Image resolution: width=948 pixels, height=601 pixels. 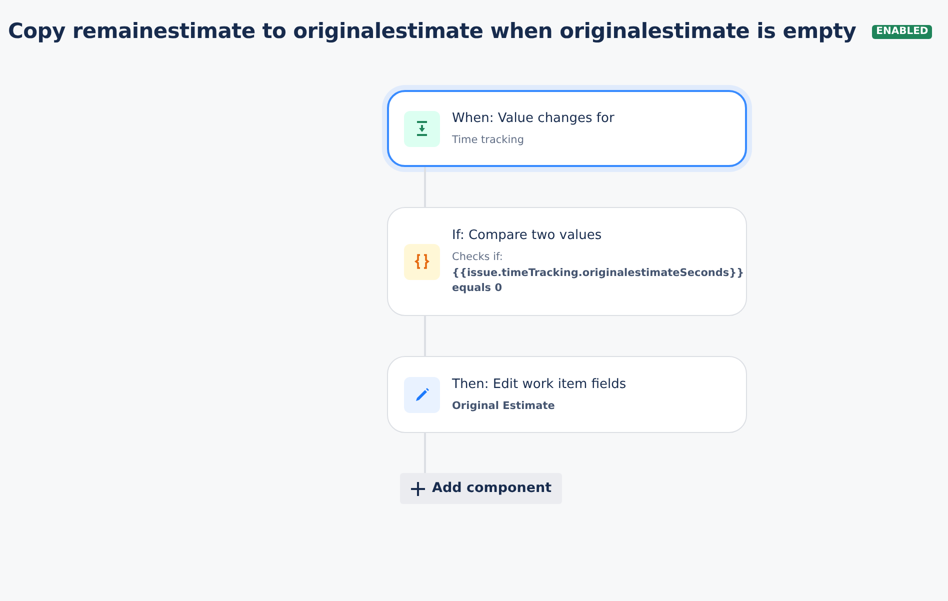 What do you see at coordinates (567, 261) in the screenshot?
I see `rule-step-card: If: Compare two values Checks if: {{issue.timeTracking.originalestimateSeconds}} equals 0` at bounding box center [567, 261].